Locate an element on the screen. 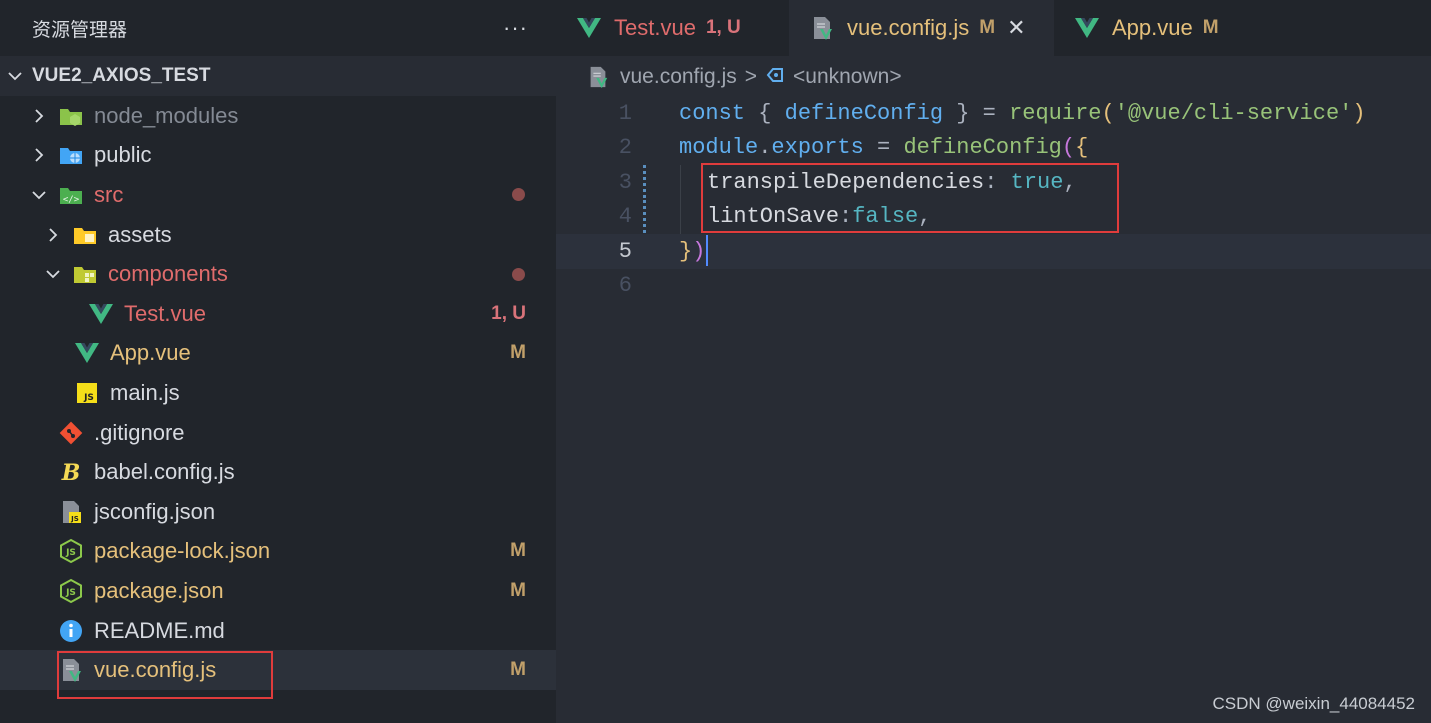 The image size is (1431, 723). indent-guide is located at coordinates (680, 199).